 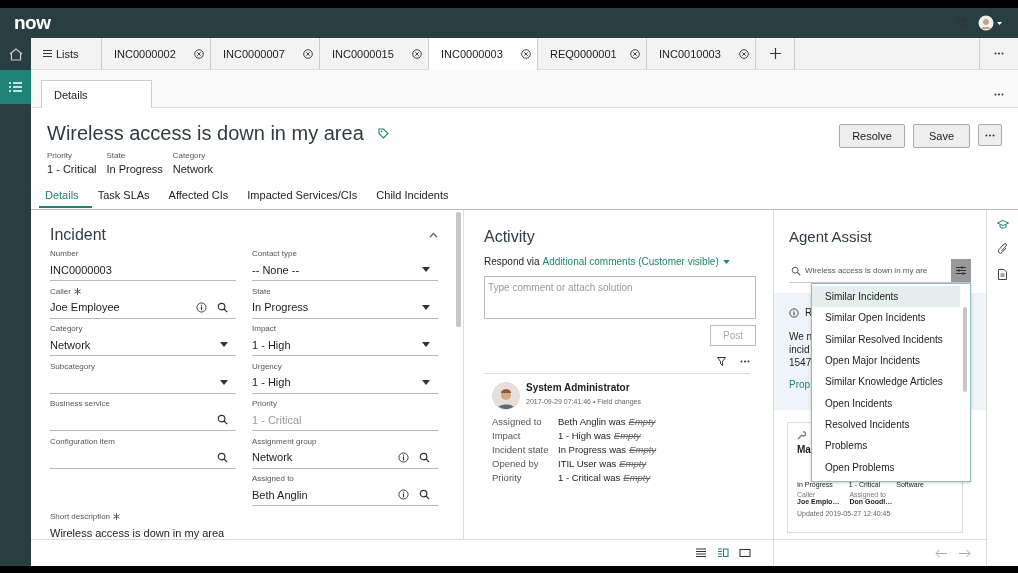 What do you see at coordinates (872, 136) in the screenshot?
I see `resolve-button: Resolve` at bounding box center [872, 136].